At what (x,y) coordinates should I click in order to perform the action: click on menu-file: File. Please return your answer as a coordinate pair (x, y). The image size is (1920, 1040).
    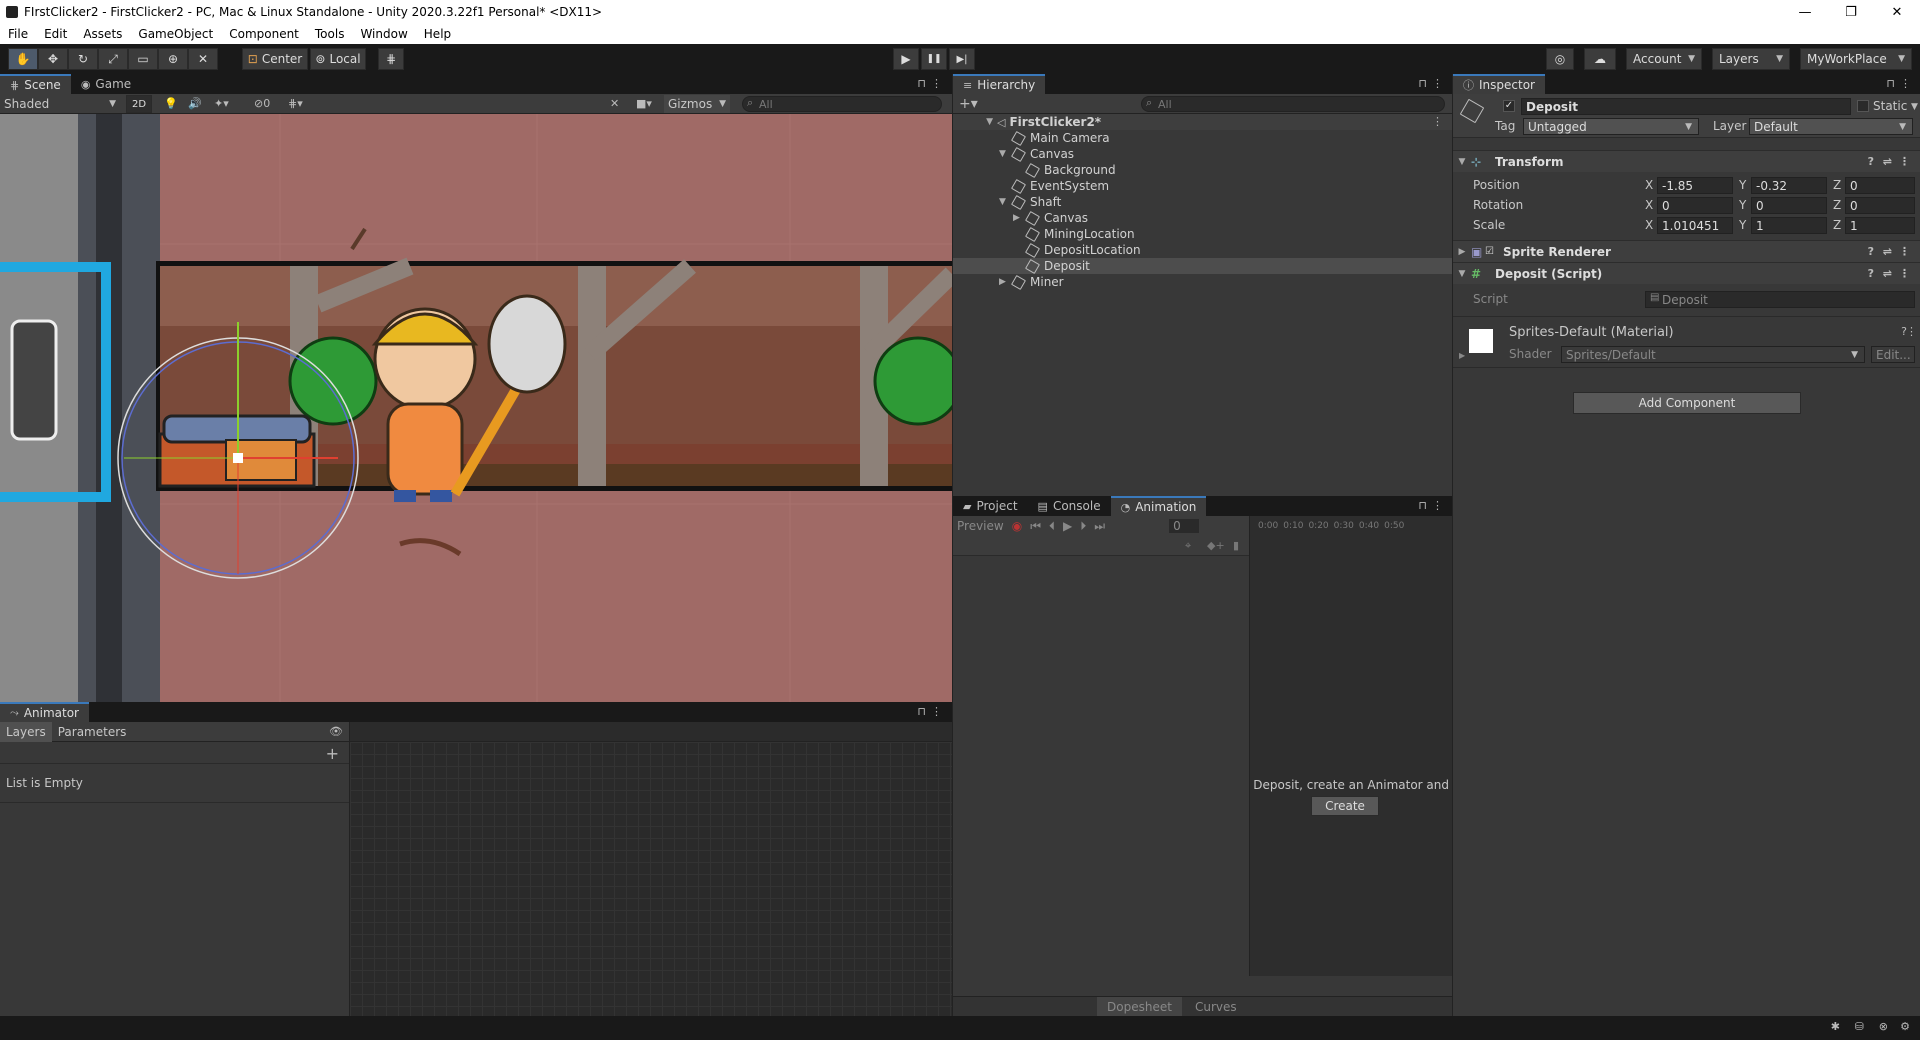
    Looking at the image, I should click on (18, 34).